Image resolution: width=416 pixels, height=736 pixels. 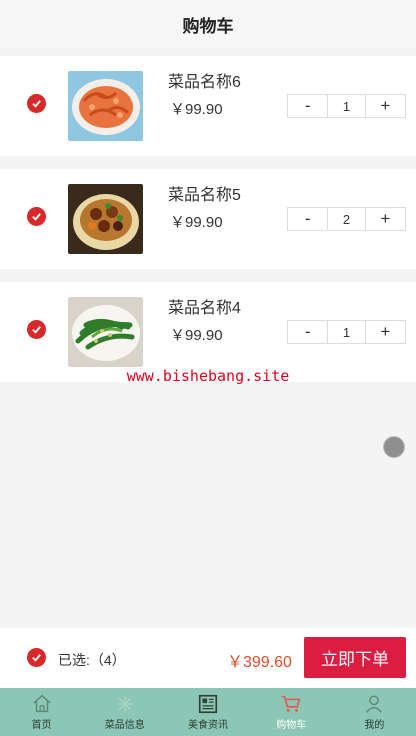 What do you see at coordinates (124, 725) in the screenshot?
I see `tab-label: 菜品信息` at bounding box center [124, 725].